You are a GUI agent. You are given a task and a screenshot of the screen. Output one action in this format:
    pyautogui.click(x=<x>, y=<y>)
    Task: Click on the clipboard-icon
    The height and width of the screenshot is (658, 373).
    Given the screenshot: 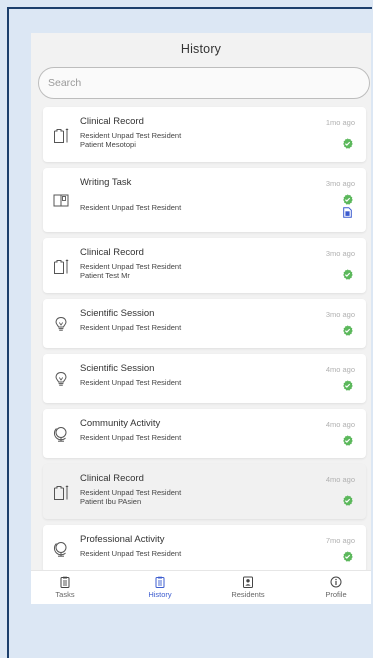 What is the action you would take?
    pyautogui.click(x=65, y=582)
    